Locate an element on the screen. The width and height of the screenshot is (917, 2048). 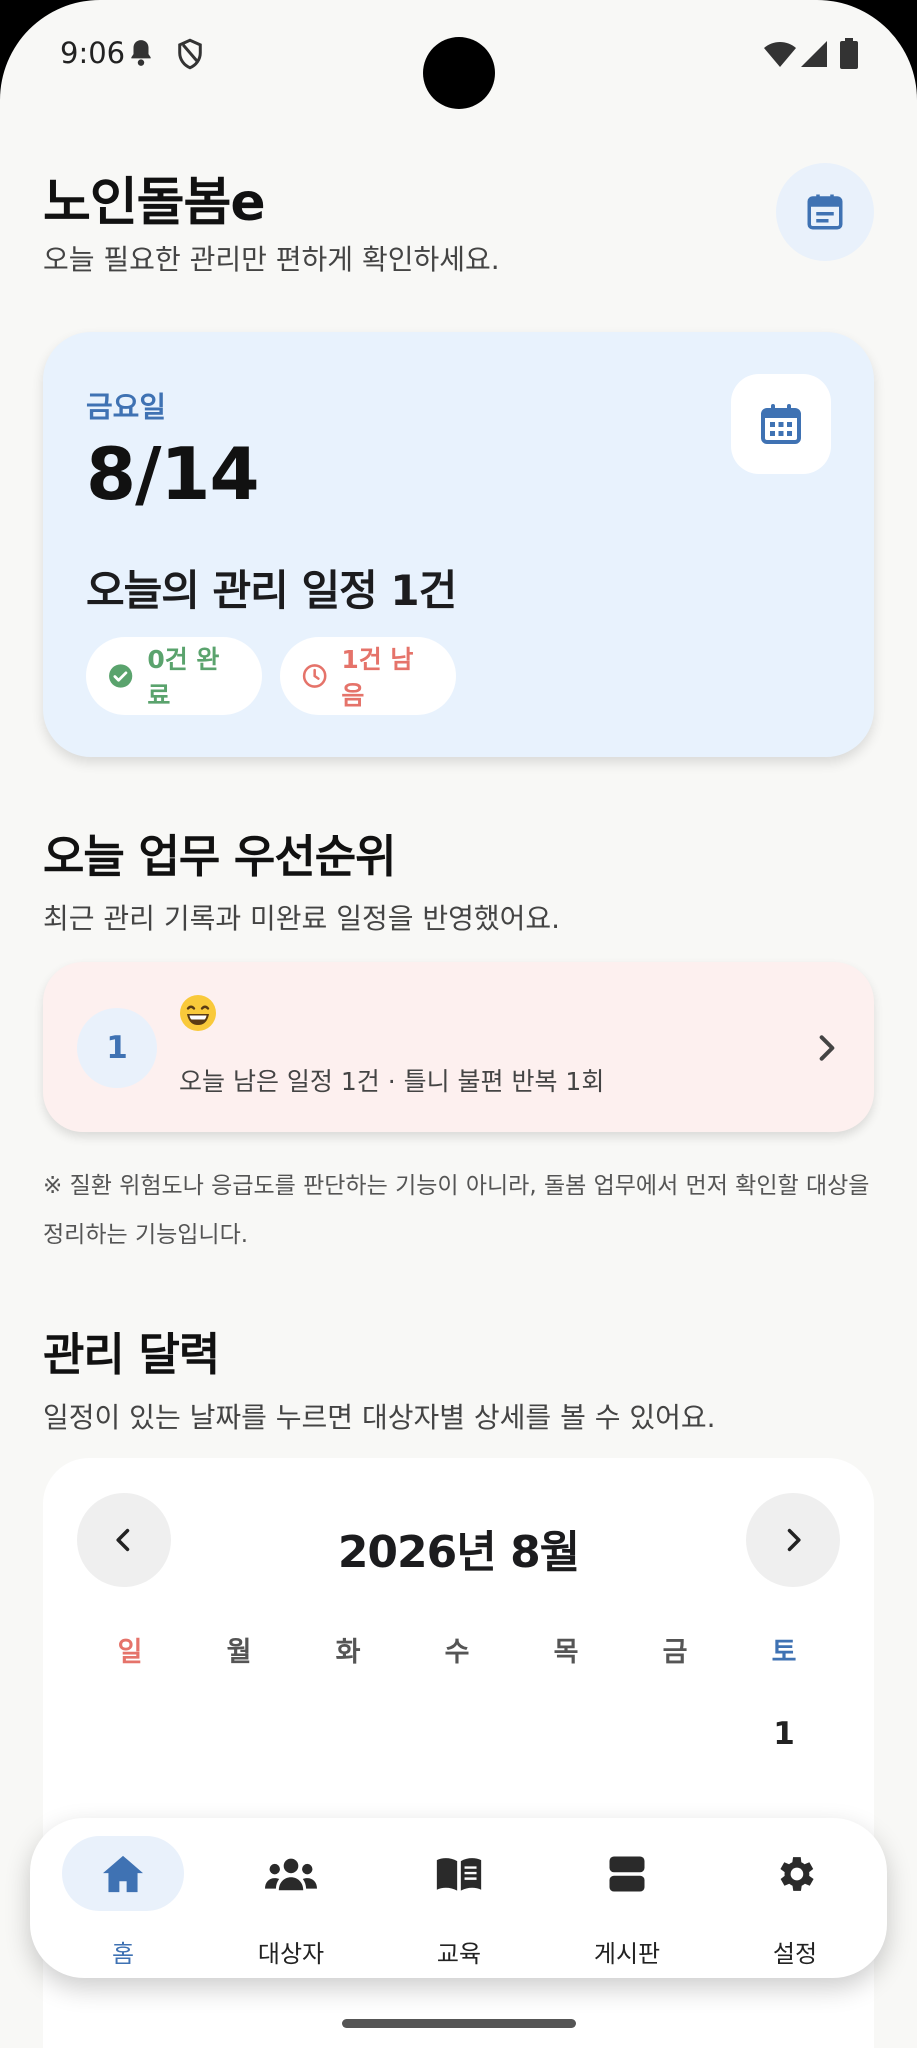
weekday-thu: 목 is located at coordinates (566, 1652).